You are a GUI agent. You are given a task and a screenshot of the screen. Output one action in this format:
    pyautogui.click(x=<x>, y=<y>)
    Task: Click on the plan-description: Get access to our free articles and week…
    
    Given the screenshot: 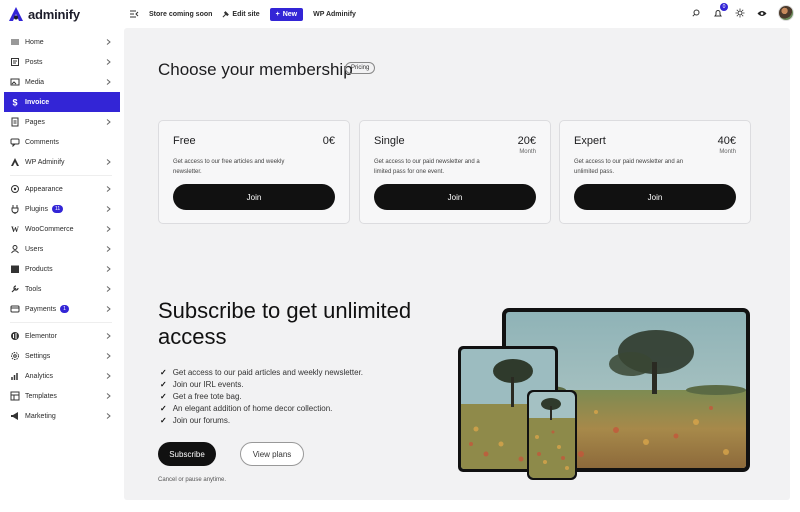 What is the action you would take?
    pyautogui.click(x=229, y=167)
    